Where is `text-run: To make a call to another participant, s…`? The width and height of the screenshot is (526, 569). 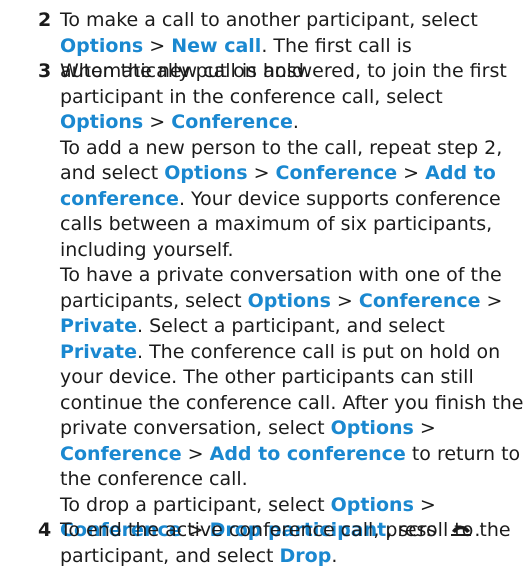 text-run: To make a call to another participant, s… is located at coordinates (269, 20).